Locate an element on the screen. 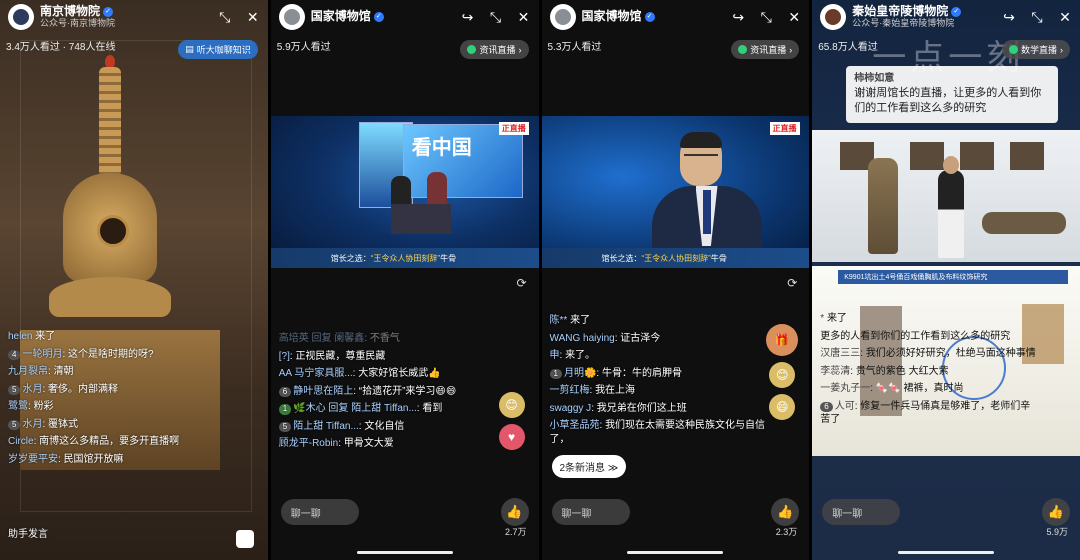 Image resolution: width=1080 pixels, height=560 pixels. video-player: 正直播 看中国 馆长之选：“王令众人协田刻辞”牛骨 is located at coordinates (675, 192).